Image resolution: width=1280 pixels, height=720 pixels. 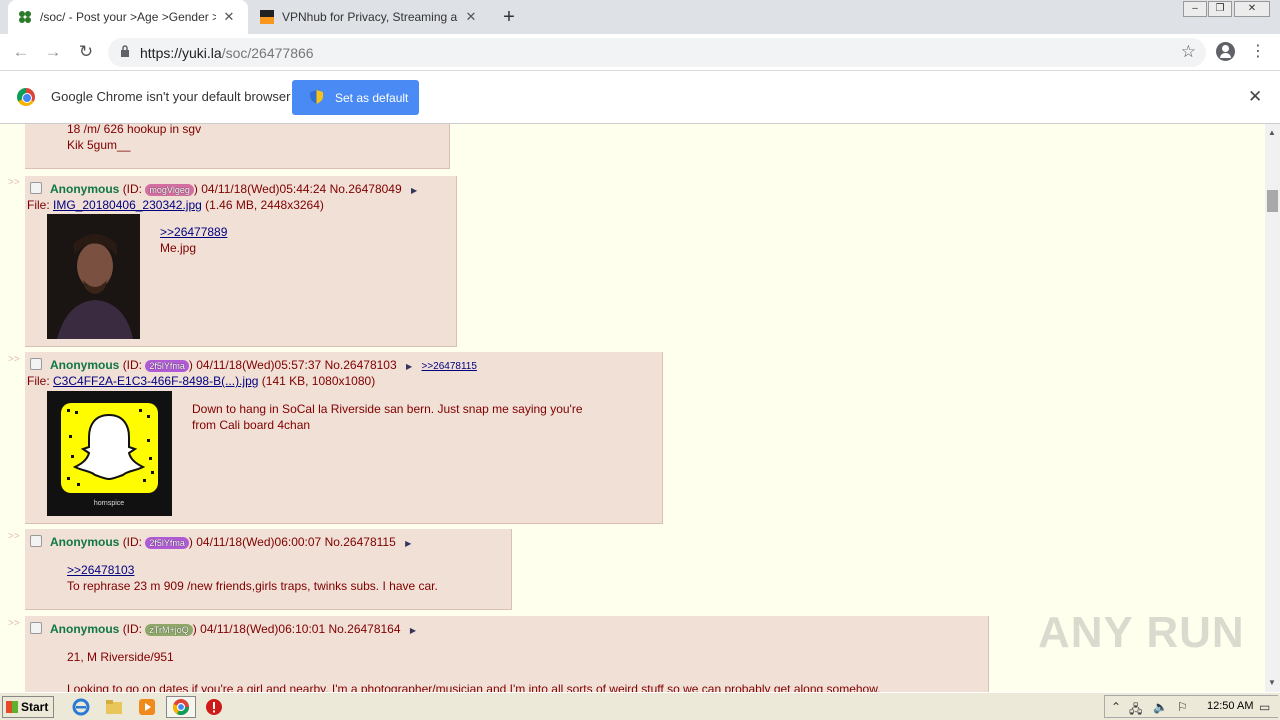 What do you see at coordinates (114, 707) in the screenshot?
I see `folder-icon` at bounding box center [114, 707].